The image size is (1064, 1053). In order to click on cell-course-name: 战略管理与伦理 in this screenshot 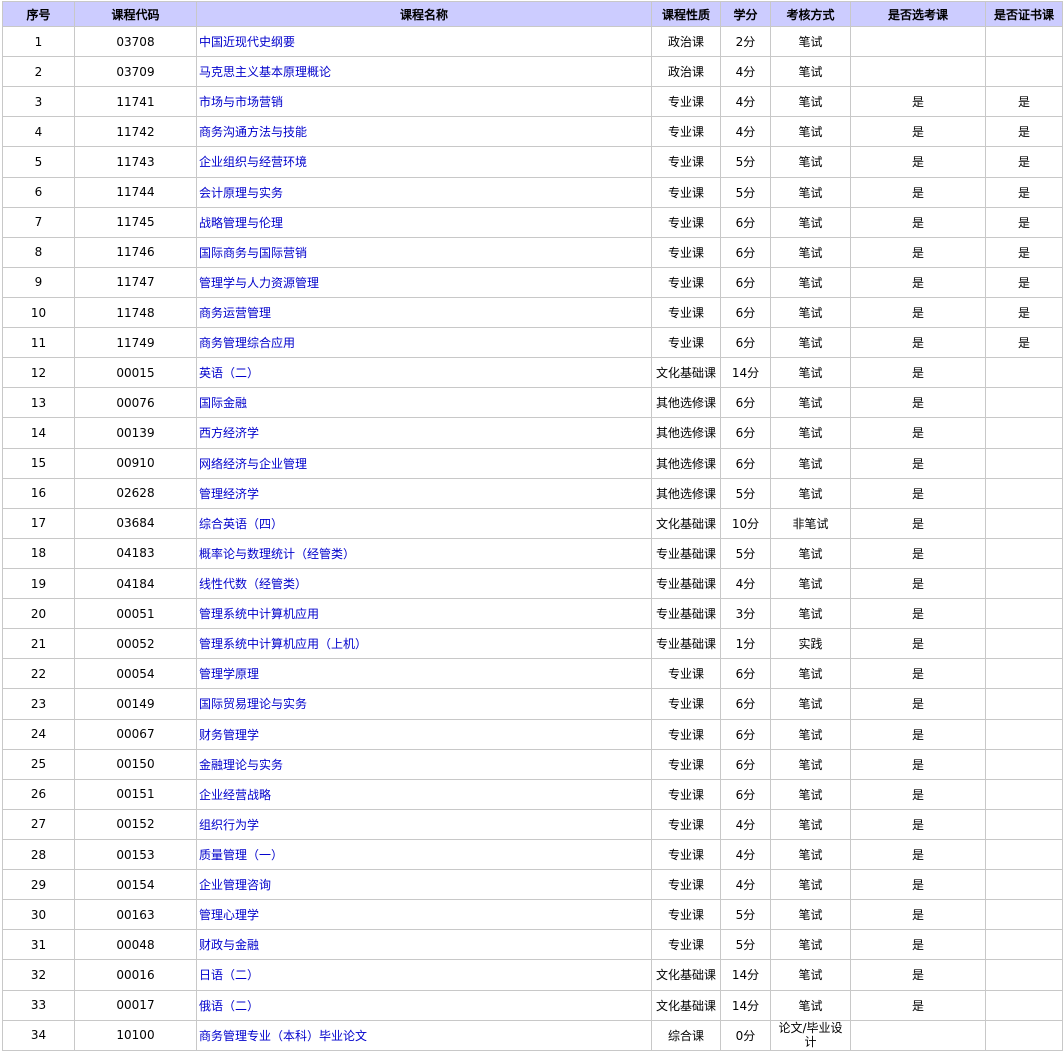, I will do `click(424, 222)`.